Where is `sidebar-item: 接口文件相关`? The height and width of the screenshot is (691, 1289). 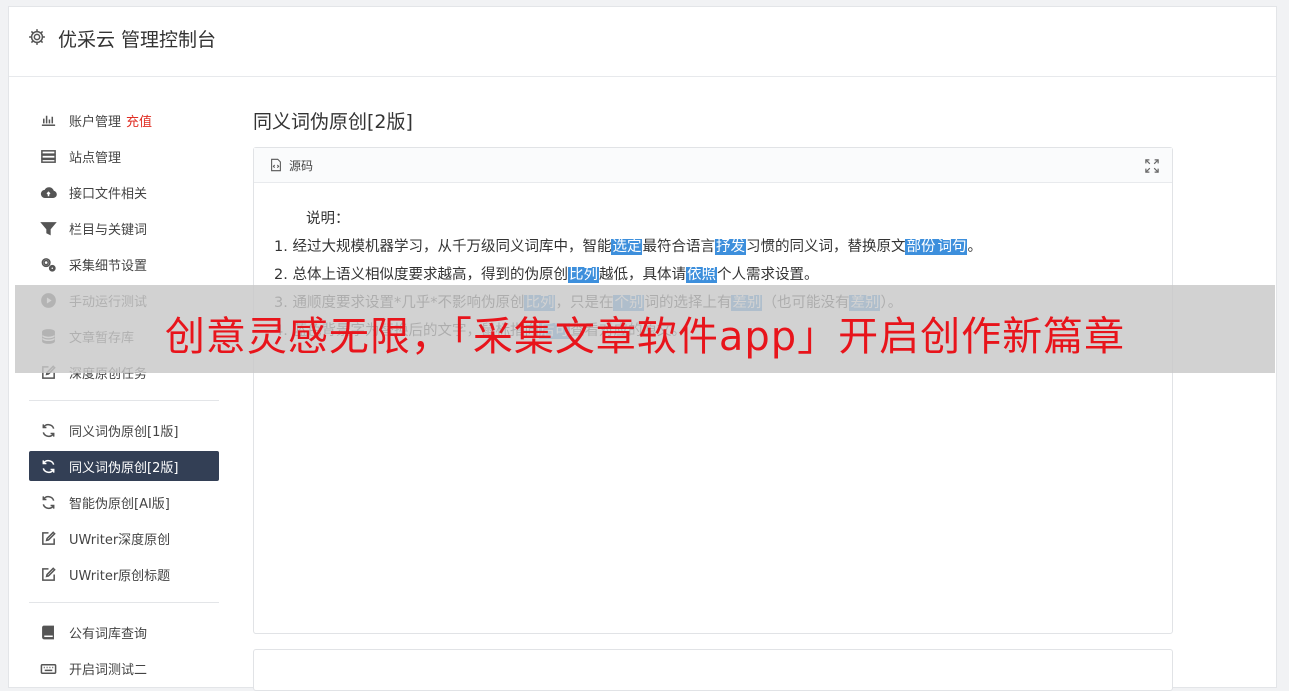 sidebar-item: 接口文件相关 is located at coordinates (124, 192).